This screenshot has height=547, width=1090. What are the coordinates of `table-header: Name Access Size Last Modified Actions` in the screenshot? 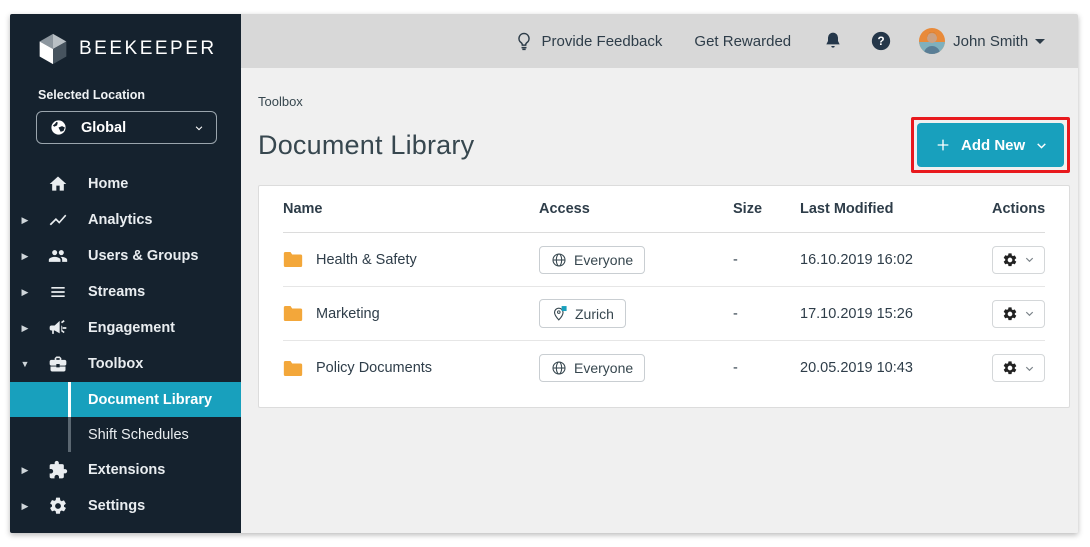 It's located at (664, 209).